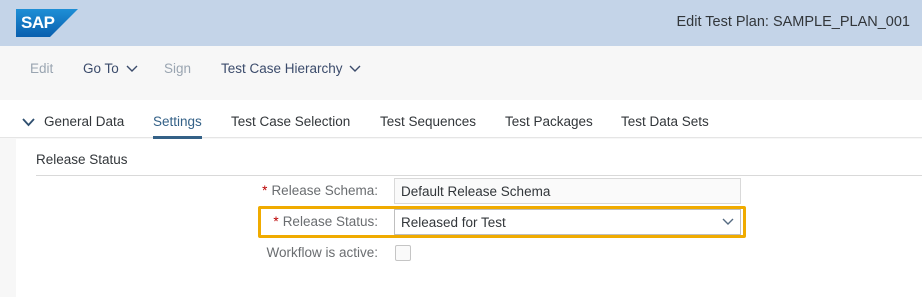  Describe the element at coordinates (82, 159) in the screenshot. I see `section-title: Release Status` at that location.